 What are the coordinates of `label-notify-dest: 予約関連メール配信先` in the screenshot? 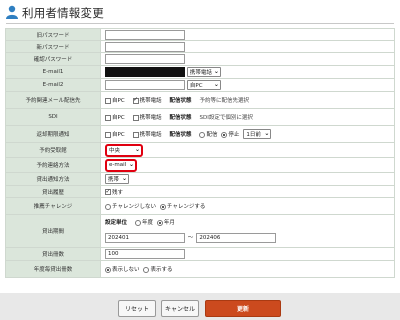 It's located at (53, 100).